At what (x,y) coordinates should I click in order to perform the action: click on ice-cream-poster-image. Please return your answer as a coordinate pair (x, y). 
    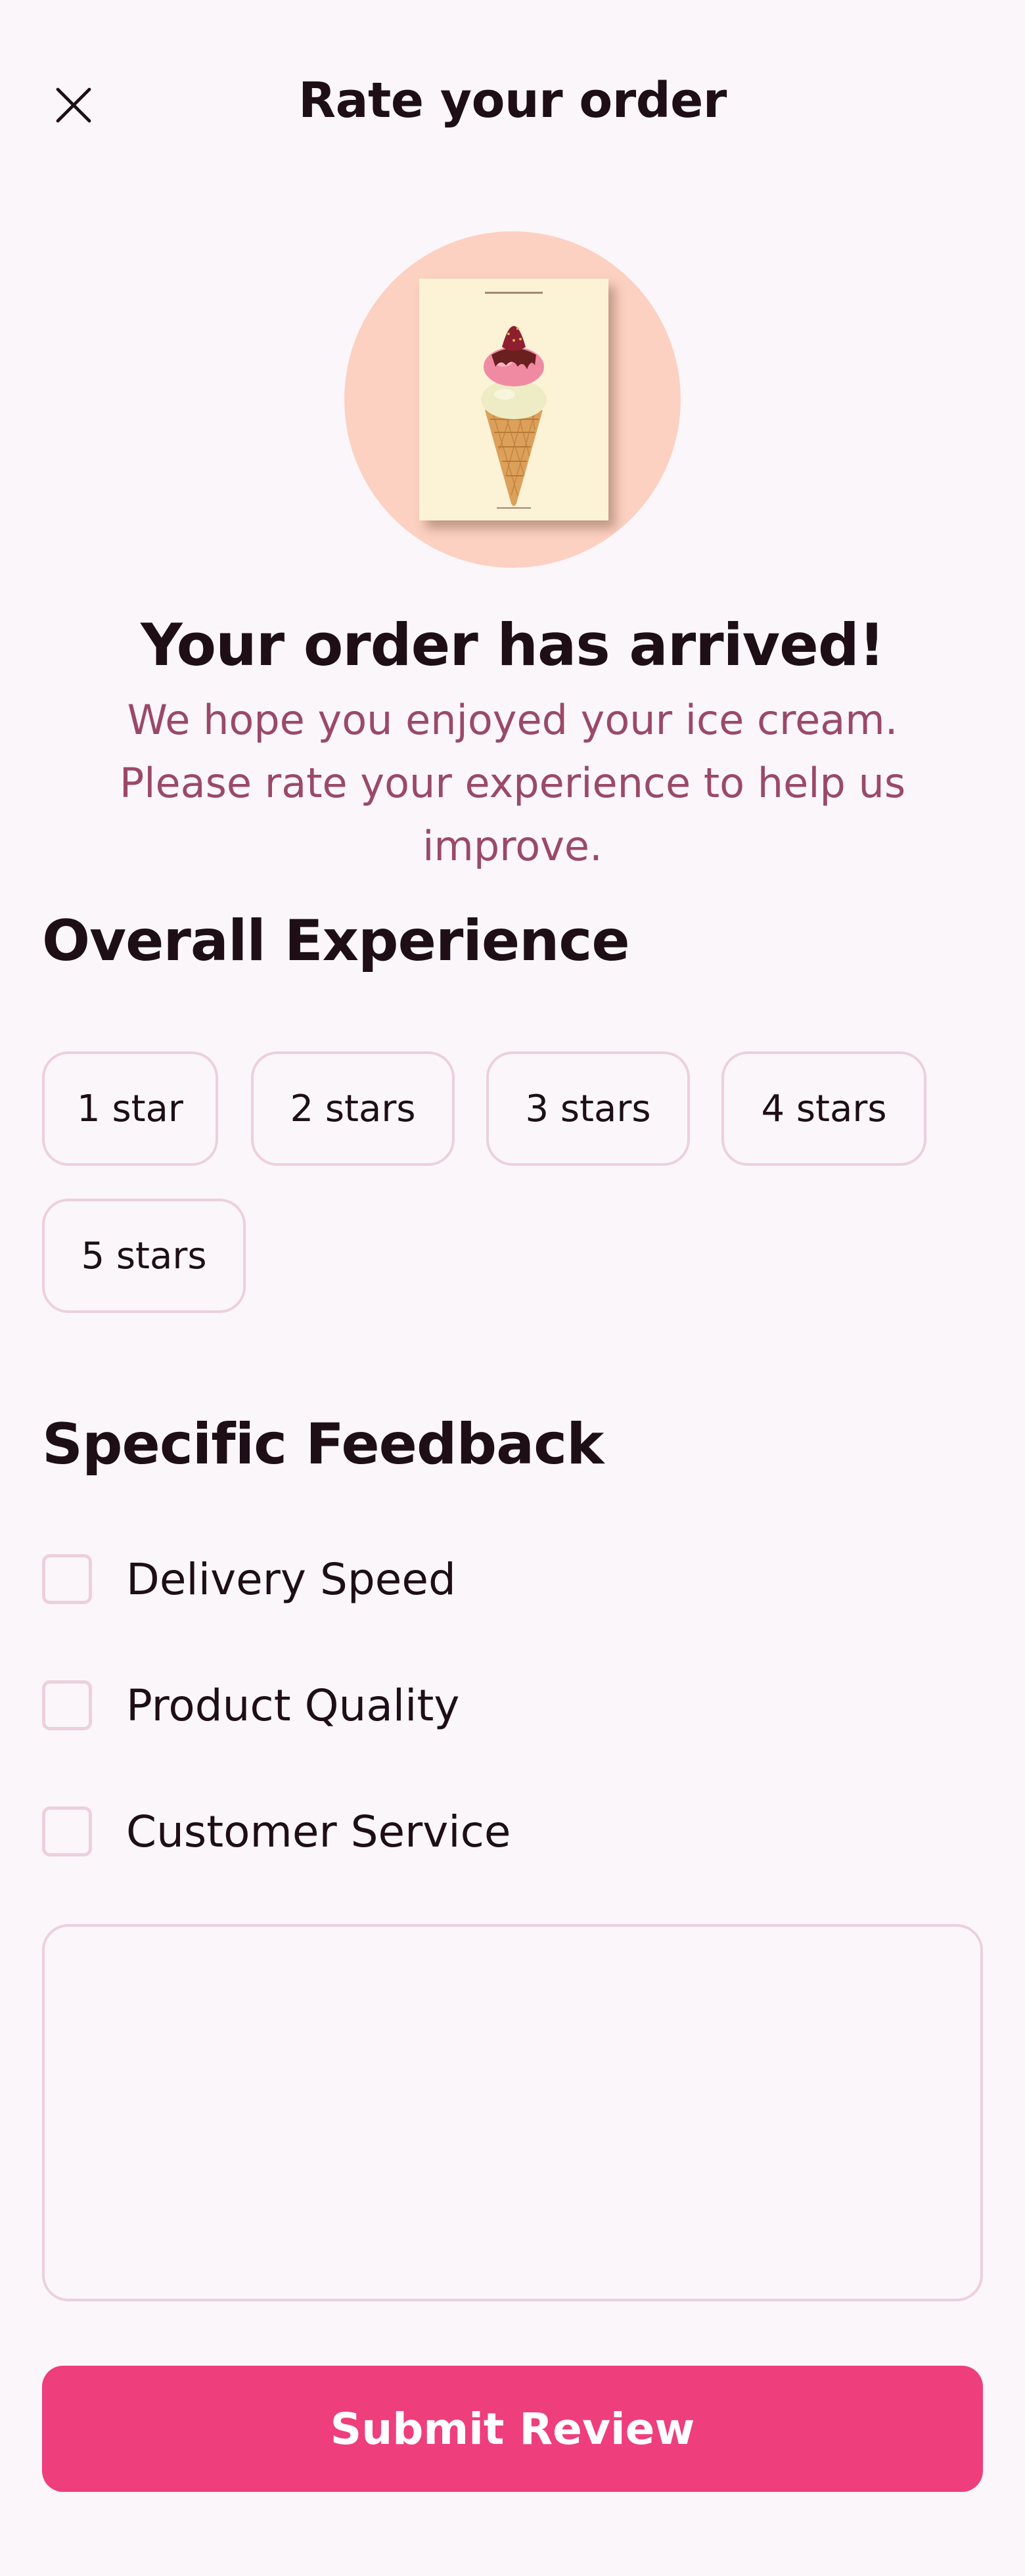
    Looking at the image, I should click on (513, 400).